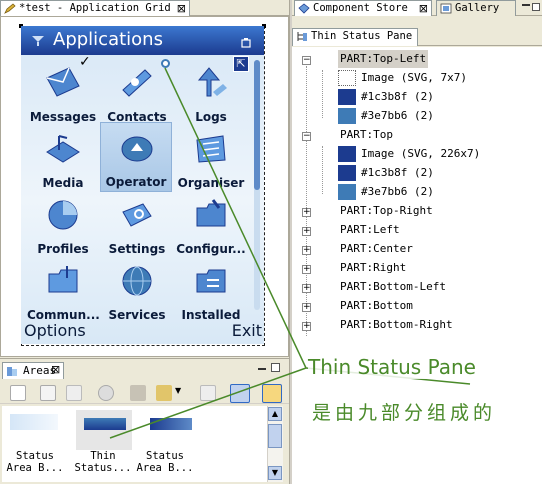 This screenshot has height=484, width=542. I want to click on annotation-title: Thin Status Pane, so click(424, 367).